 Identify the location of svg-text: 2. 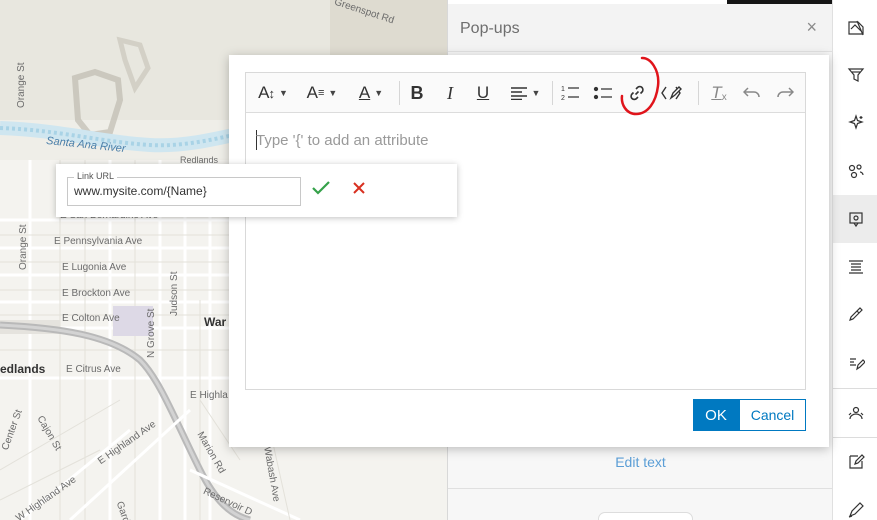
(563, 98).